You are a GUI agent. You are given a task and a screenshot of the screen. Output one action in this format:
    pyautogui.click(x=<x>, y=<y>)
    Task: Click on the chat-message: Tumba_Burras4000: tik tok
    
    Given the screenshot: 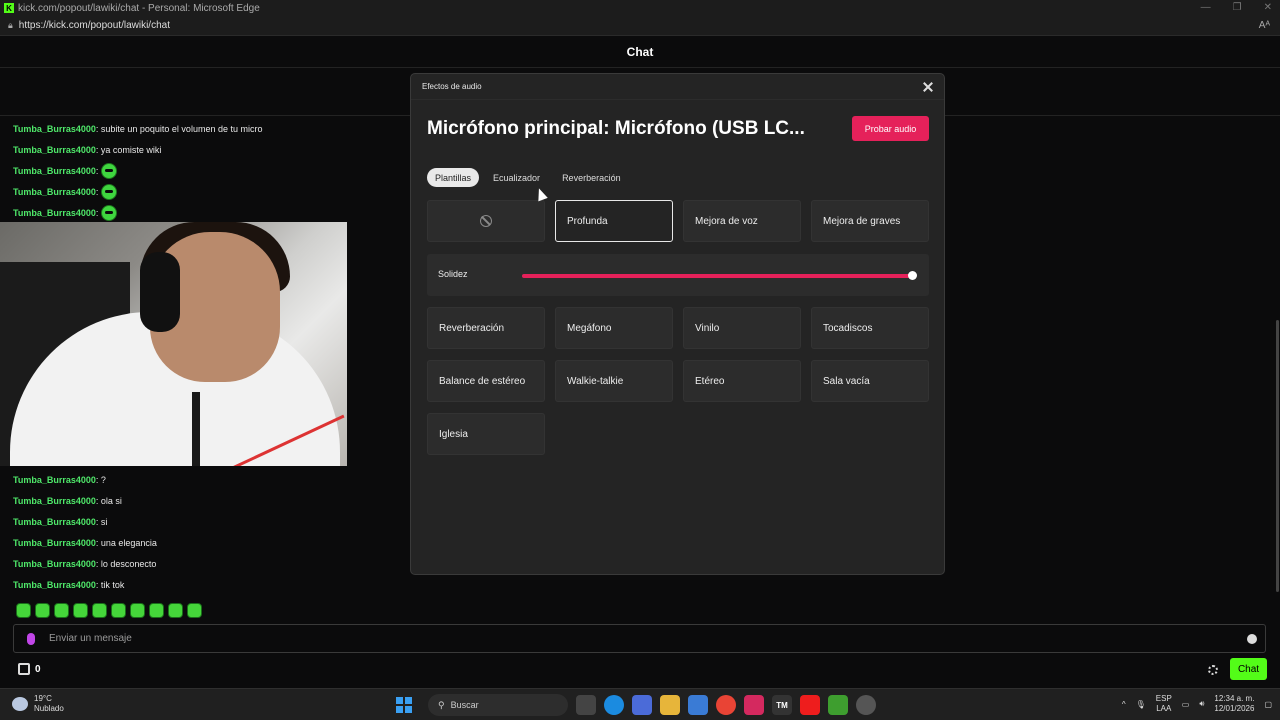 What is the action you would take?
    pyautogui.click(x=68, y=585)
    